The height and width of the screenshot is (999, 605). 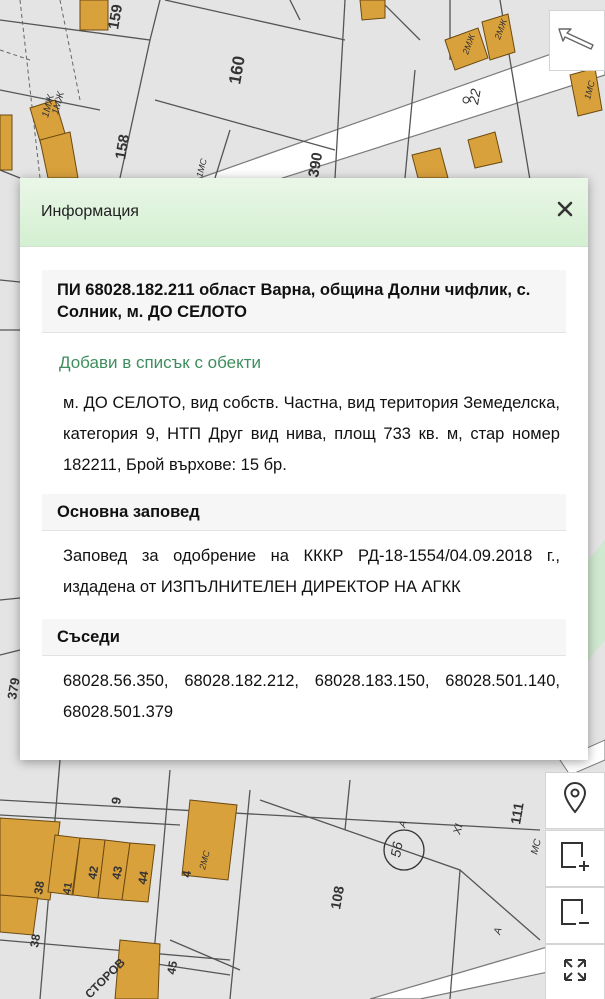 I want to click on fullscreen-button, so click(x=575, y=971).